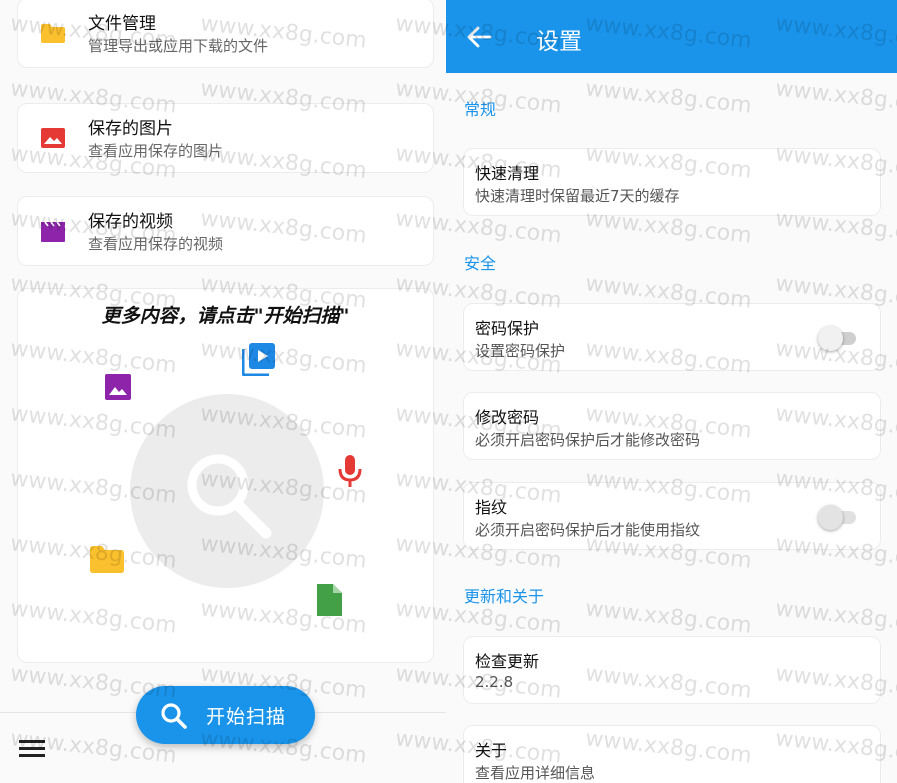 The width and height of the screenshot is (897, 783). I want to click on hamburger-menu-icon, so click(32, 749).